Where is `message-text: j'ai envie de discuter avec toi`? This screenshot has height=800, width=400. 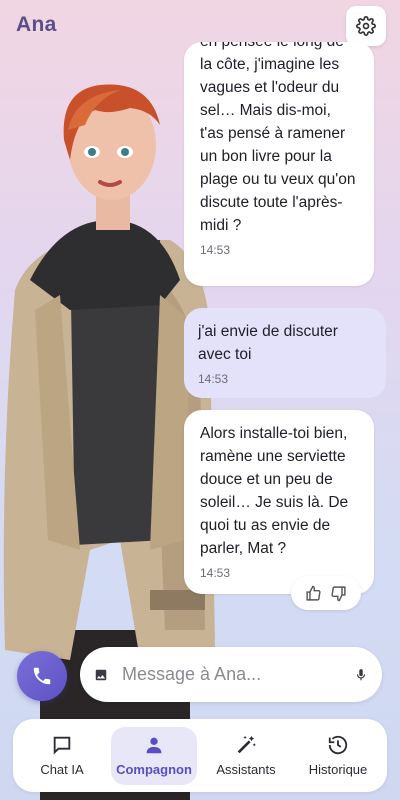
message-text: j'ai envie de discuter avec toi is located at coordinates (268, 343).